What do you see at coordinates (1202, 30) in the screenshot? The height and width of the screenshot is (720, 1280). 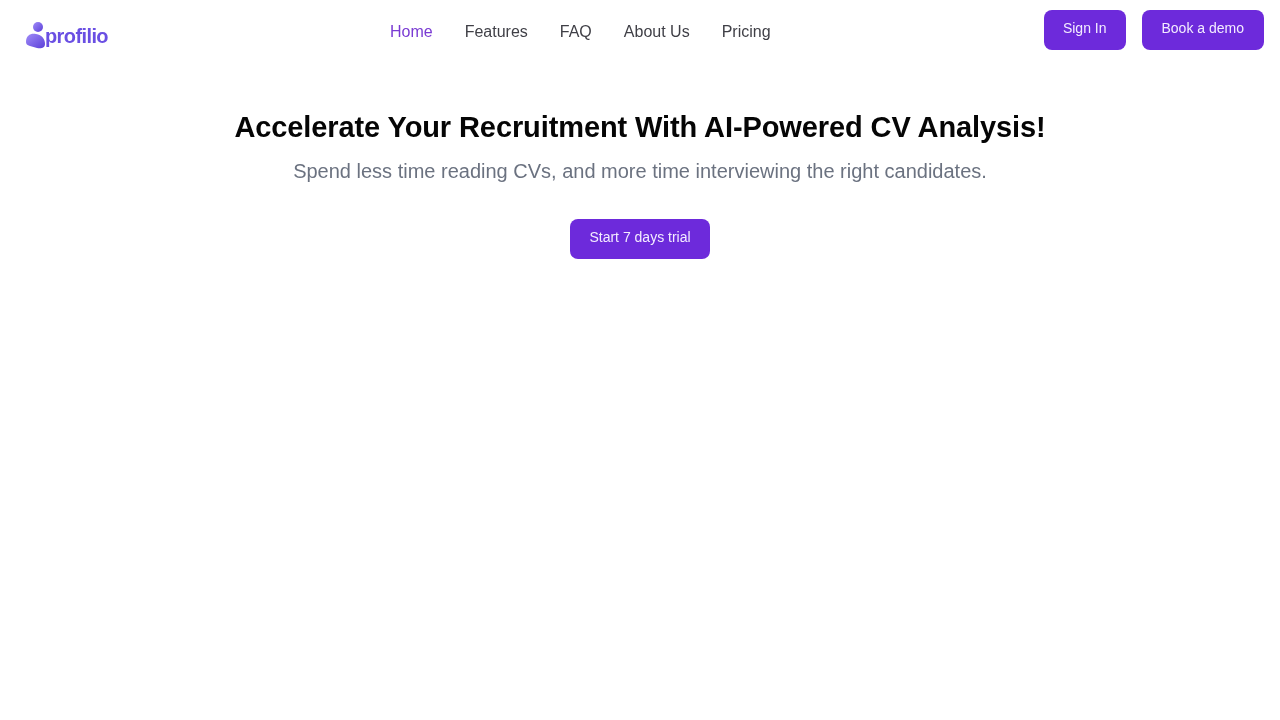 I see `book-demo-button: Book a demo` at bounding box center [1202, 30].